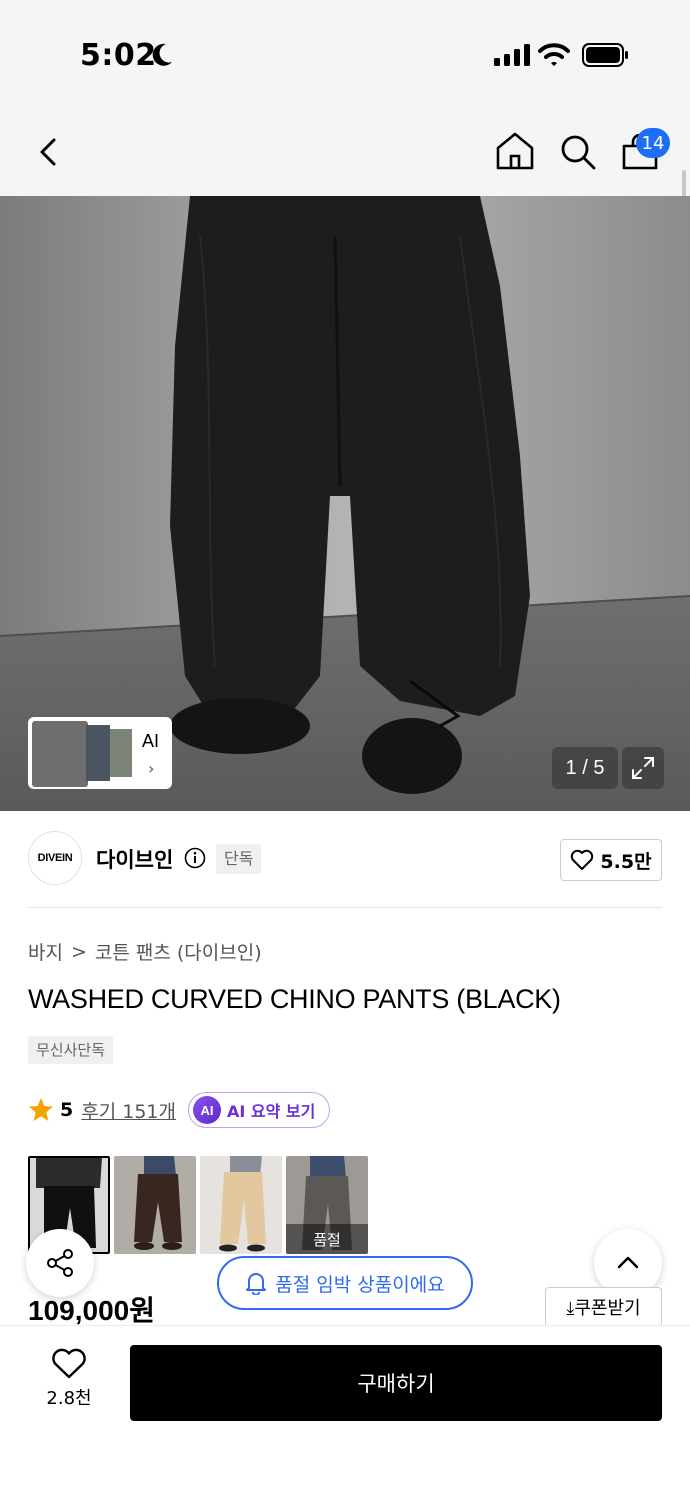 The image size is (690, 1500). I want to click on breadcrumb: 바지 > 코튼 팬츠 (다이브인), so click(145, 951).